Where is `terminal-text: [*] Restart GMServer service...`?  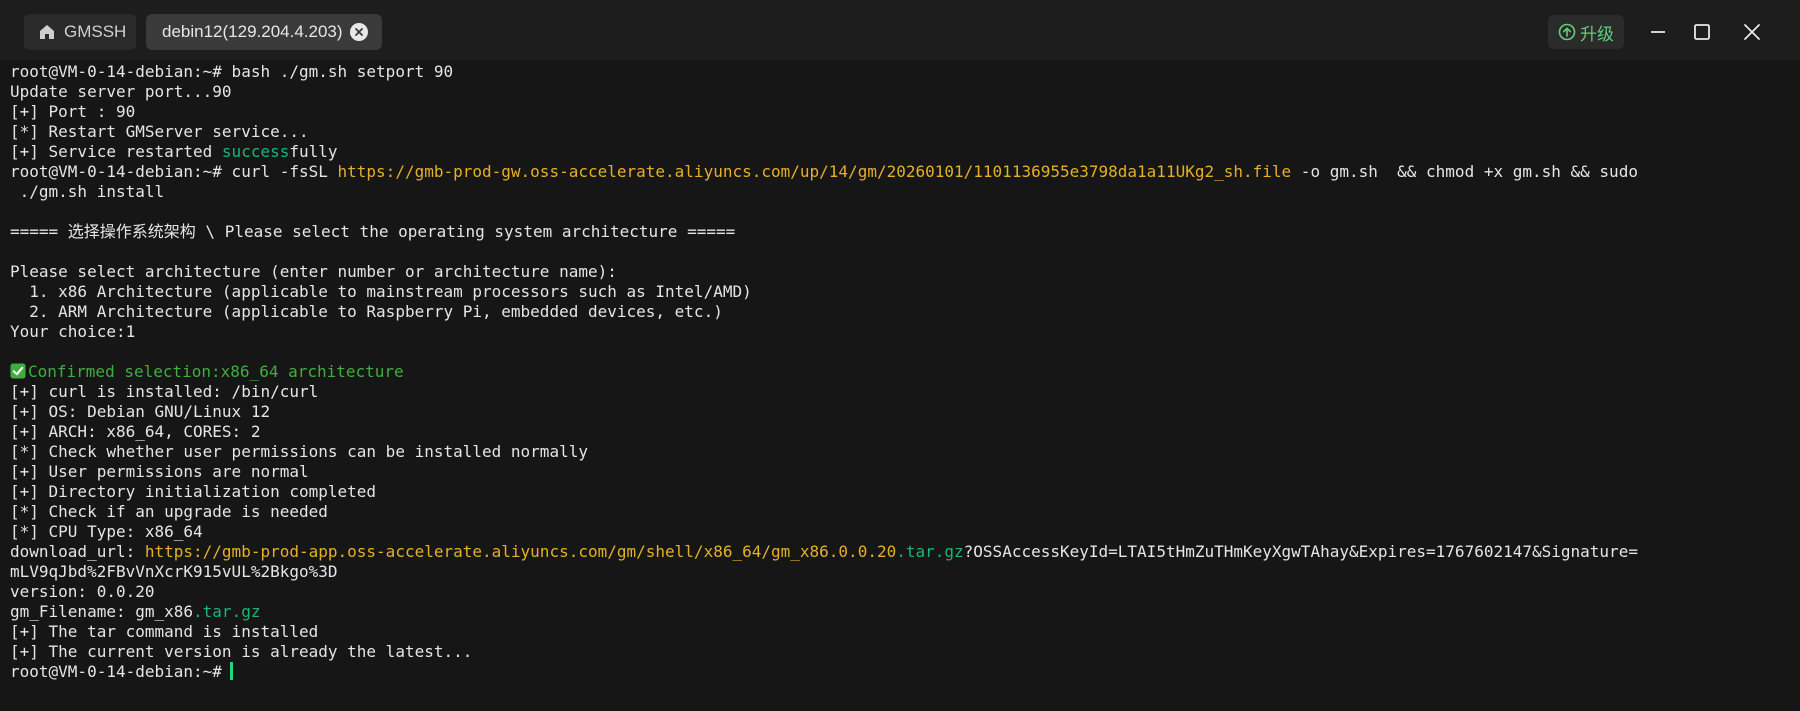
terminal-text: [*] Restart GMServer service... is located at coordinates (159, 131).